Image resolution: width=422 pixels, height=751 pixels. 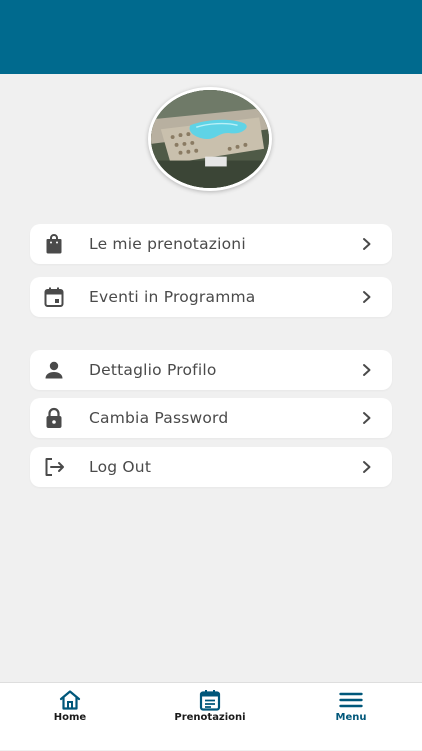 What do you see at coordinates (153, 370) in the screenshot?
I see `menu-item-label: Dettaglio Profilo` at bounding box center [153, 370].